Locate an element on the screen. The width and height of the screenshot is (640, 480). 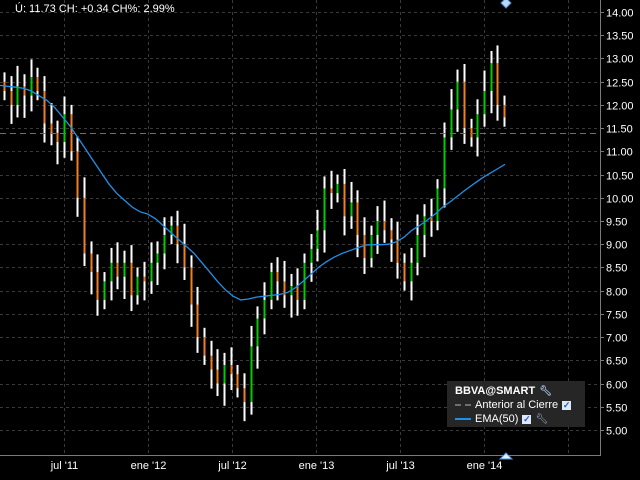
legend-item-label: EMA(50) is located at coordinates (497, 419).